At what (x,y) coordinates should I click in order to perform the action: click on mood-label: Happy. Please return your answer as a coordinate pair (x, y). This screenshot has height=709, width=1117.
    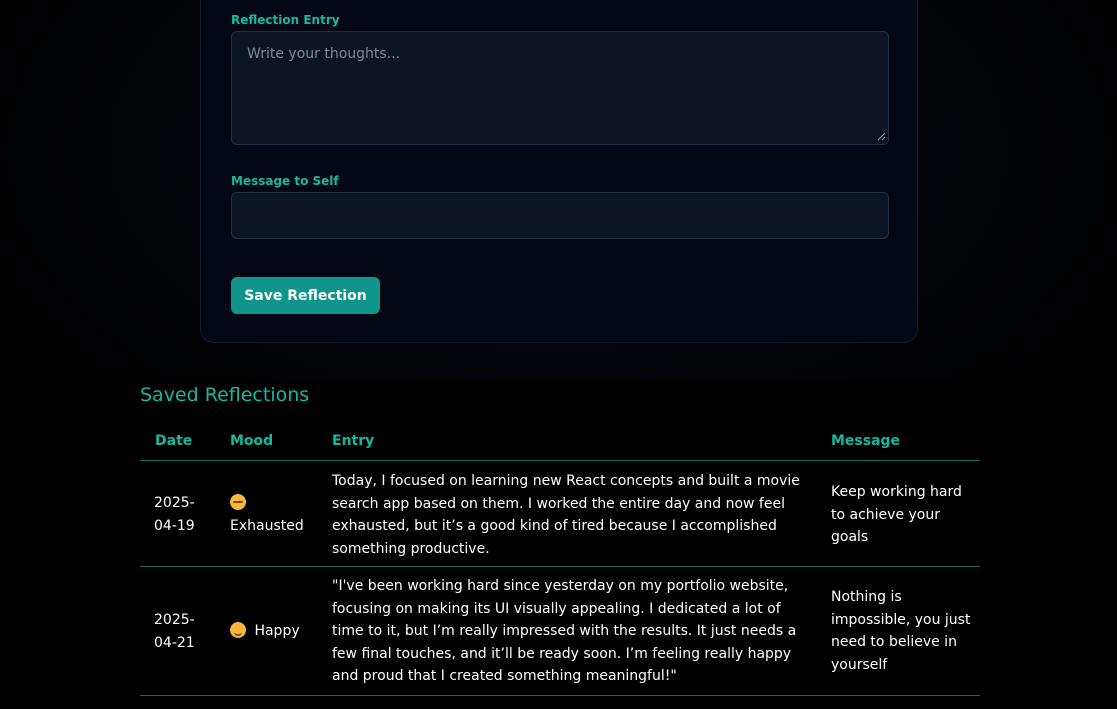
    Looking at the image, I should click on (277, 631).